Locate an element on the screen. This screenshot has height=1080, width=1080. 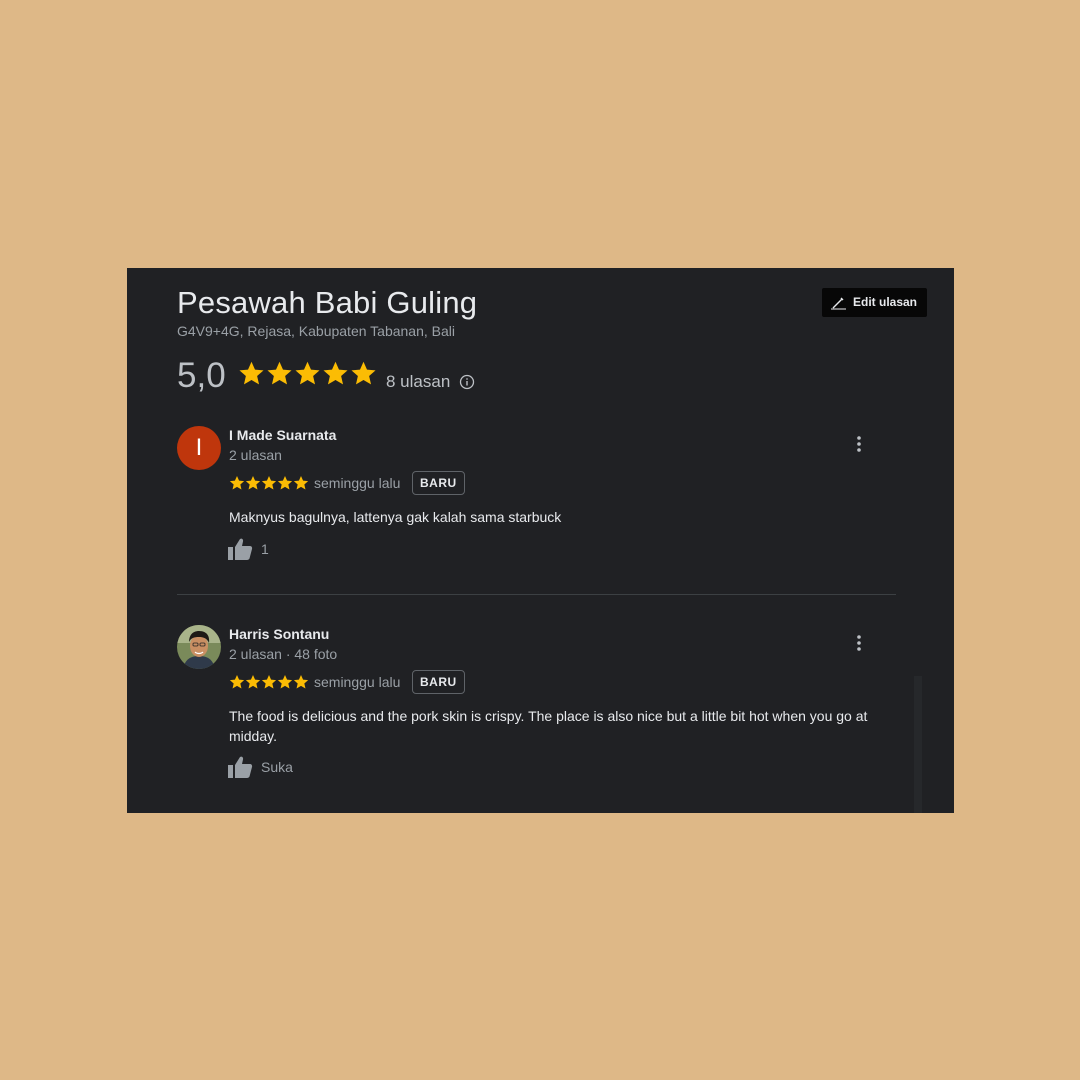
like-button: 1 is located at coordinates (248, 549).